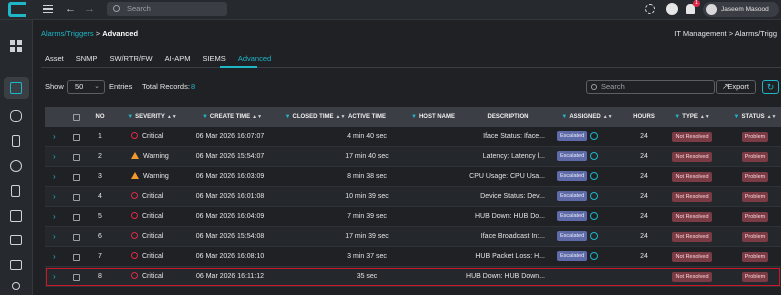 The height and width of the screenshot is (295, 781). Describe the element at coordinates (16, 265) in the screenshot. I see `screen-icon` at that location.